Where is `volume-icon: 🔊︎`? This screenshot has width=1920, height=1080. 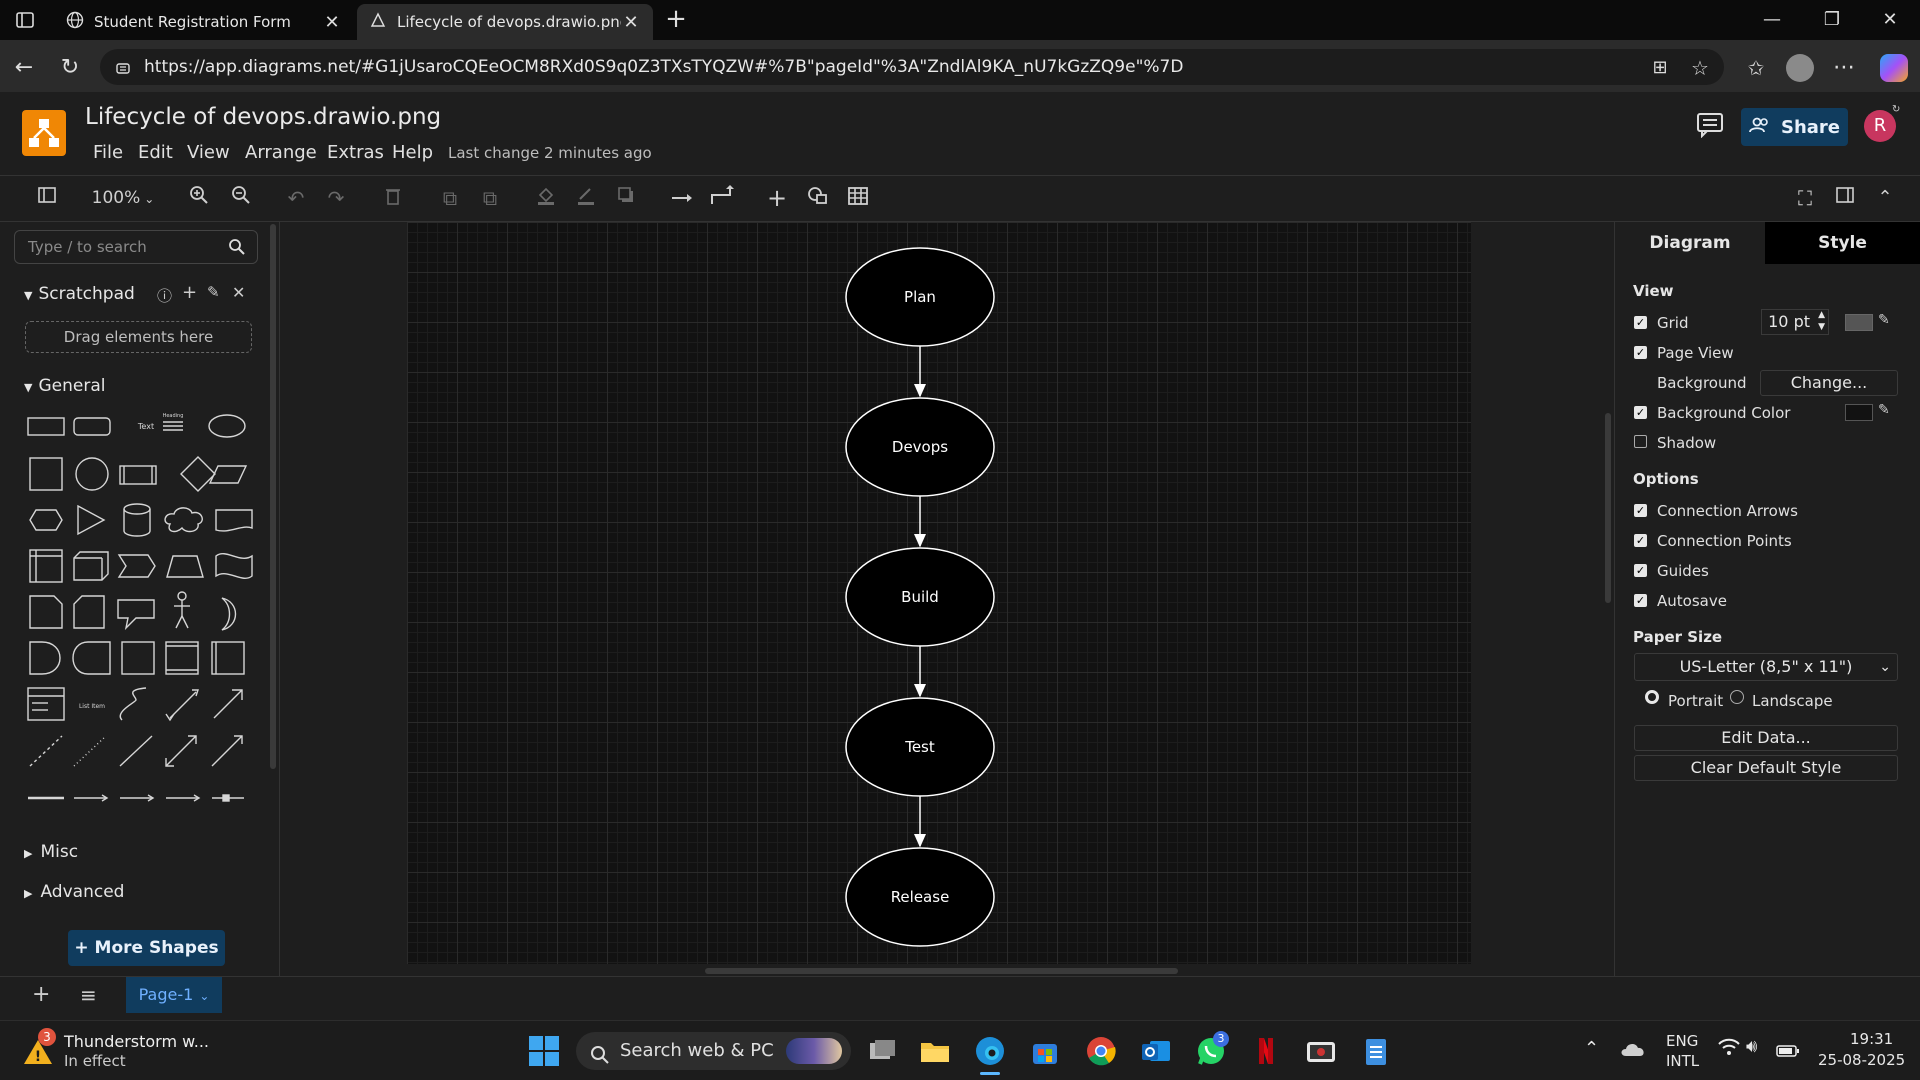 volume-icon: 🔊︎ is located at coordinates (1751, 1046).